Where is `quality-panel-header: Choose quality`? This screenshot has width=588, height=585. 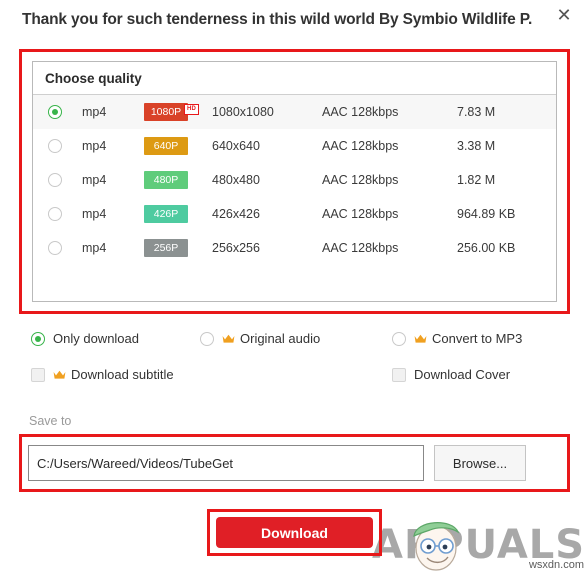 quality-panel-header: Choose quality is located at coordinates (294, 78).